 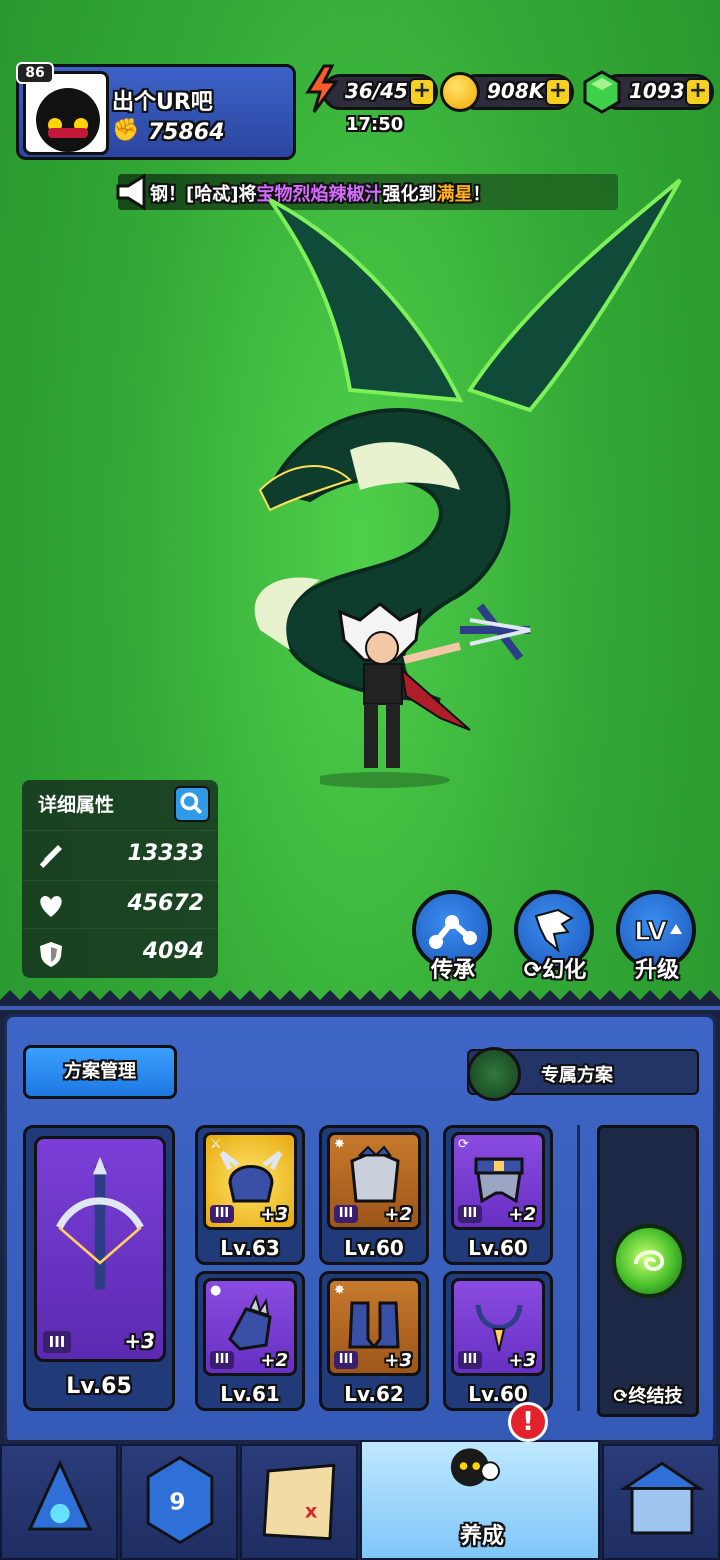 I want to click on gear-card: ⟳ III +2, so click(x=498, y=1181).